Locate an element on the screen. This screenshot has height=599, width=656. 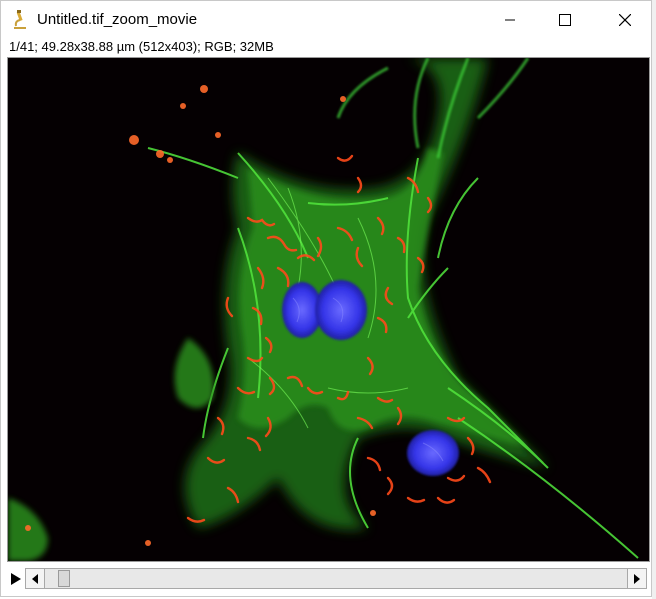
window-title: Untitled.tif_zoom_movie is located at coordinates (117, 19).